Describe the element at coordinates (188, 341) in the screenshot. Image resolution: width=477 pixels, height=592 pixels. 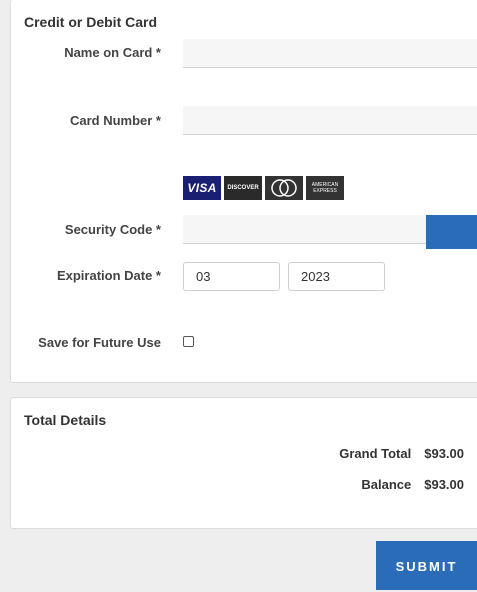
I see `save-future-checkbox` at that location.